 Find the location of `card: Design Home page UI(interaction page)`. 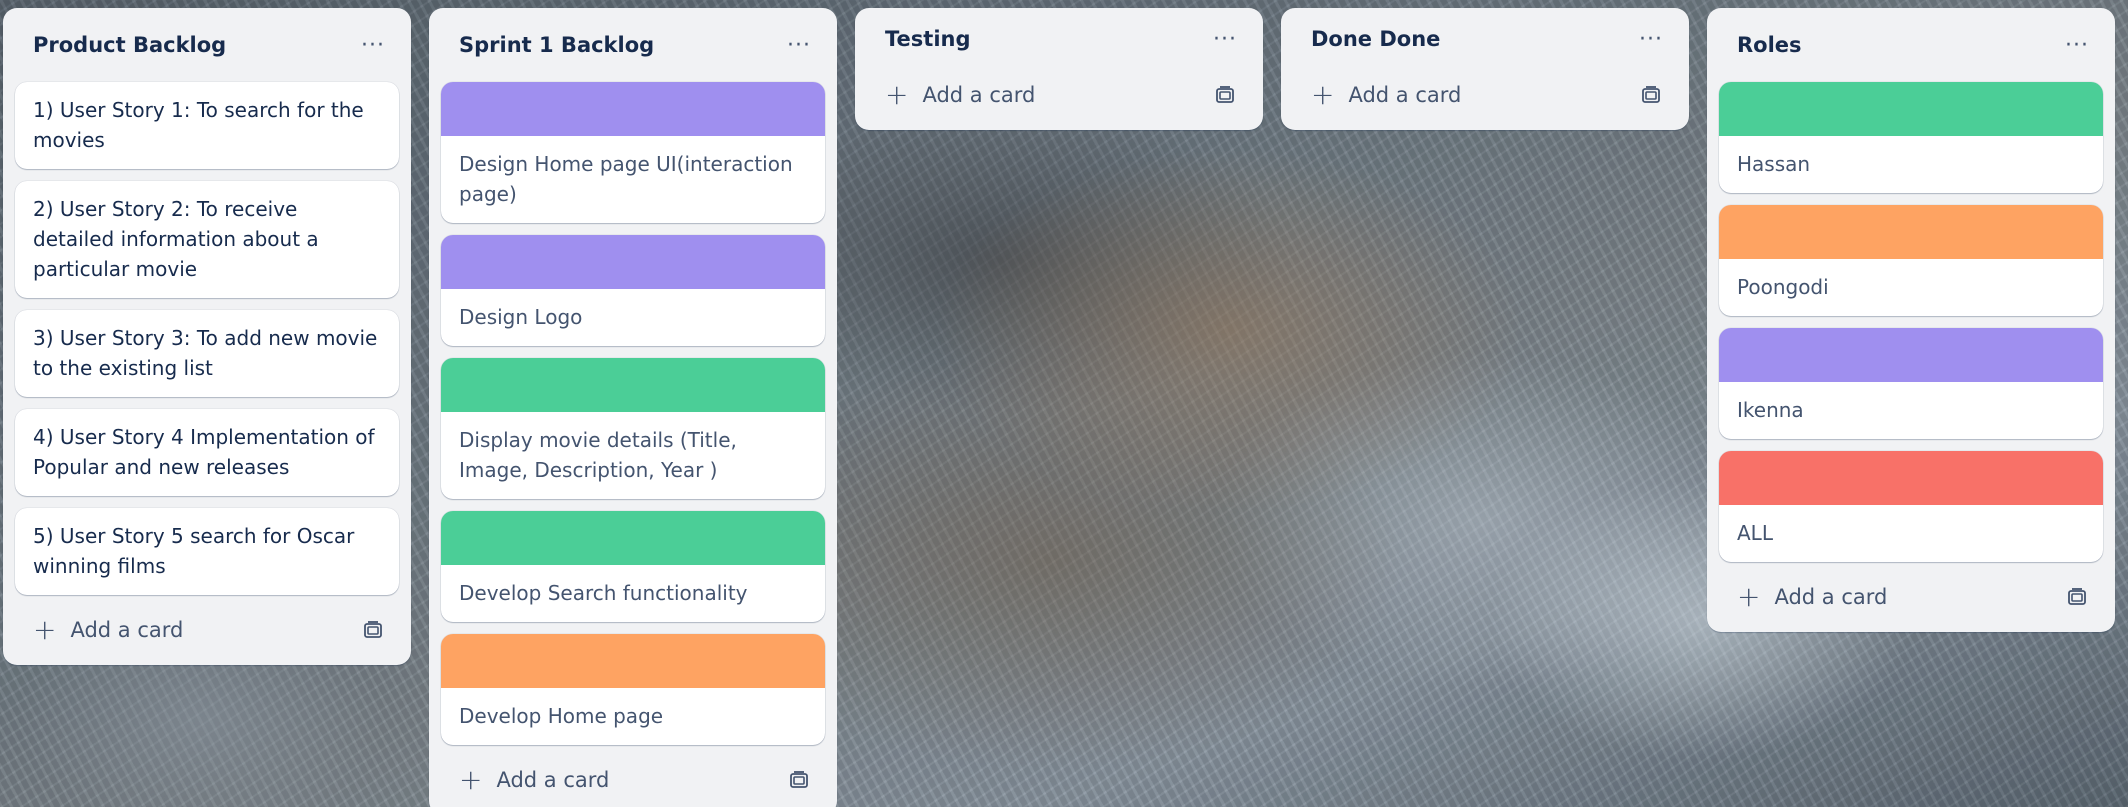

card: Design Home page UI(interaction page) is located at coordinates (633, 152).